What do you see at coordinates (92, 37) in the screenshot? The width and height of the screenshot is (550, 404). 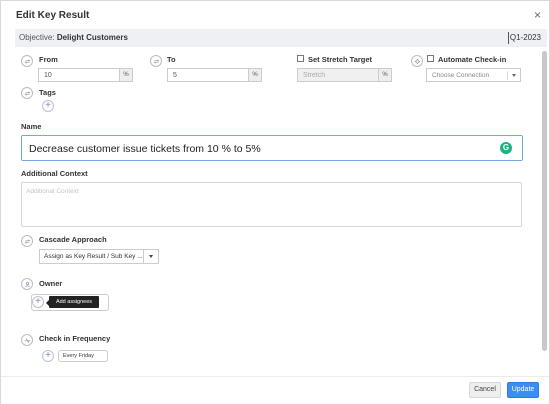 I see `objective-name: Delight Customers` at bounding box center [92, 37].